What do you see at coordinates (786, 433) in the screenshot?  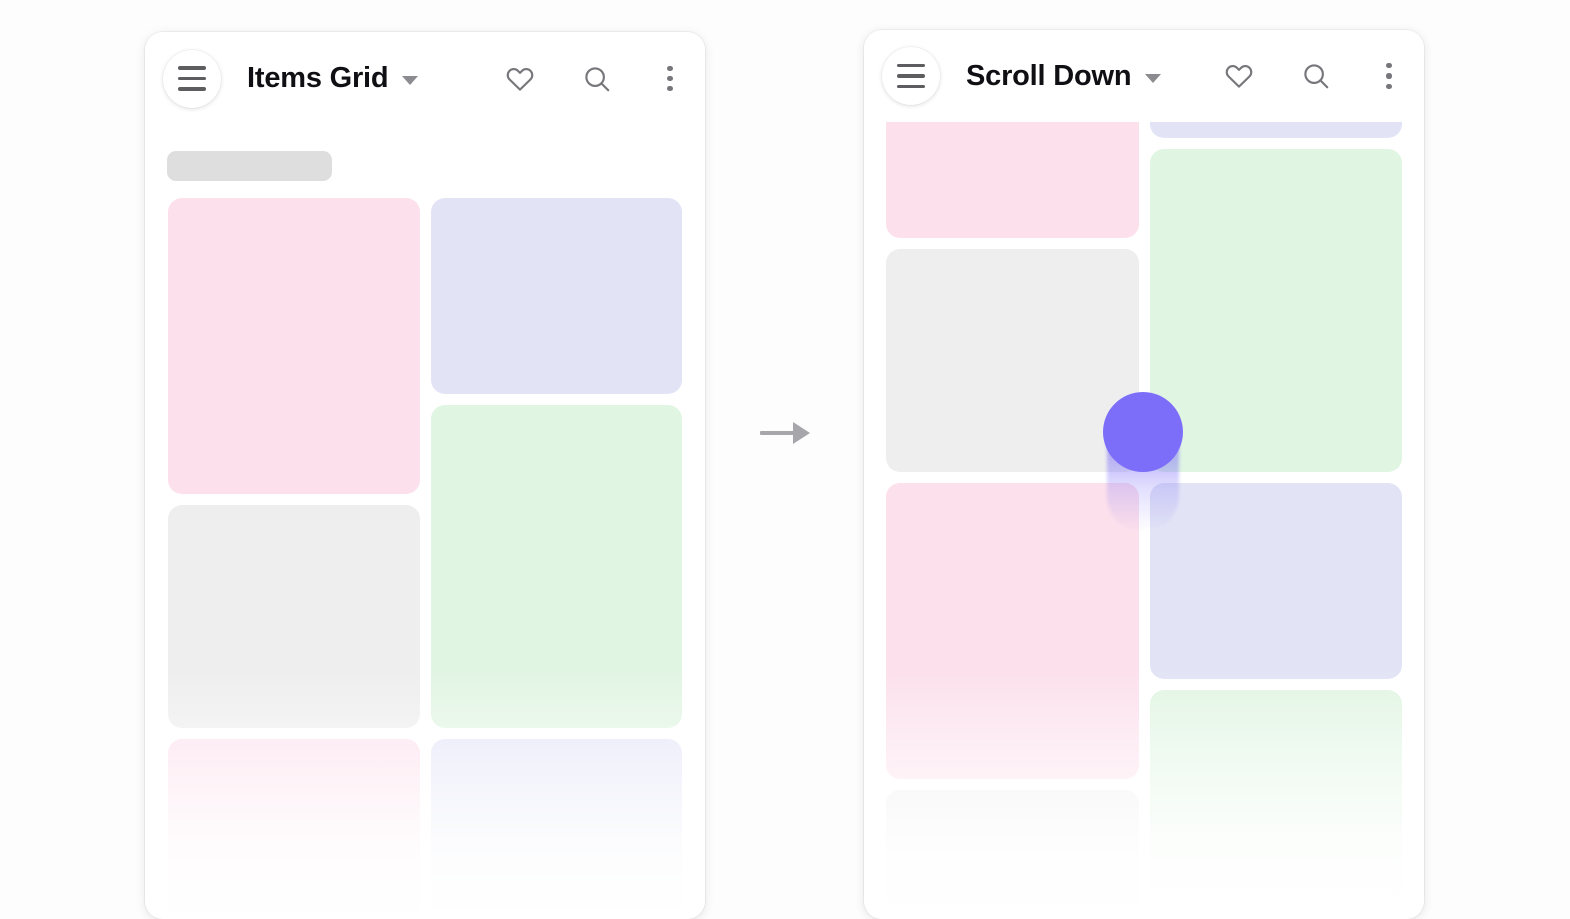 I see `arrow-right-icon` at bounding box center [786, 433].